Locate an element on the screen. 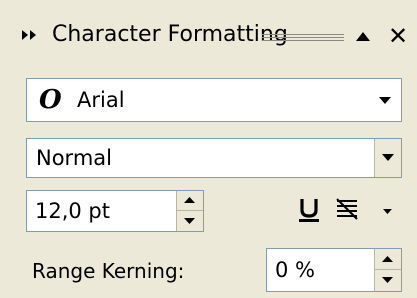 This screenshot has height=298, width=417. range-kerning-decrement-button is located at coordinates (388, 280).